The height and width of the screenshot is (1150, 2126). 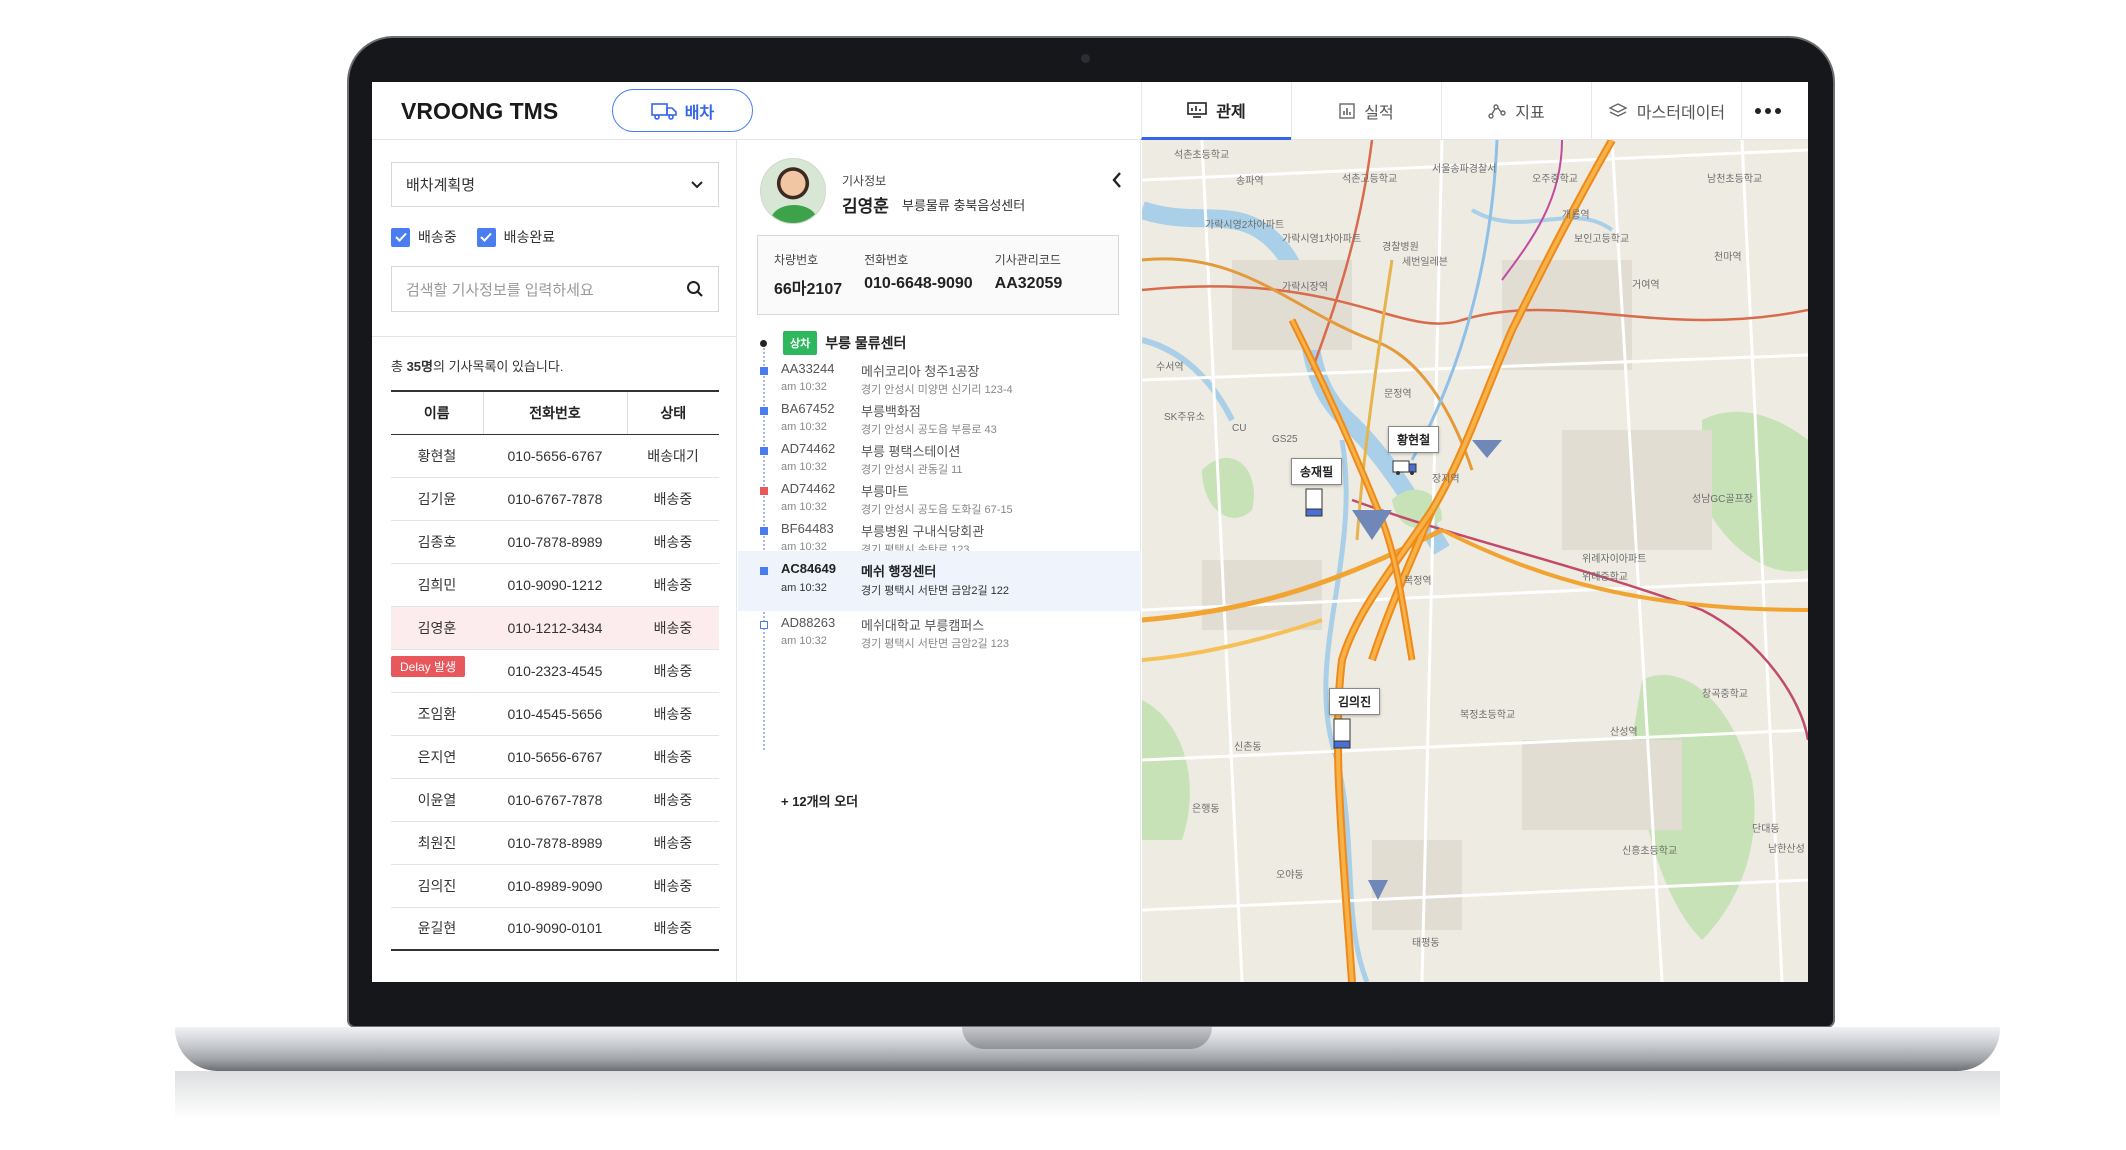 What do you see at coordinates (1728, 257) in the screenshot?
I see `map-place-label: 천마역` at bounding box center [1728, 257].